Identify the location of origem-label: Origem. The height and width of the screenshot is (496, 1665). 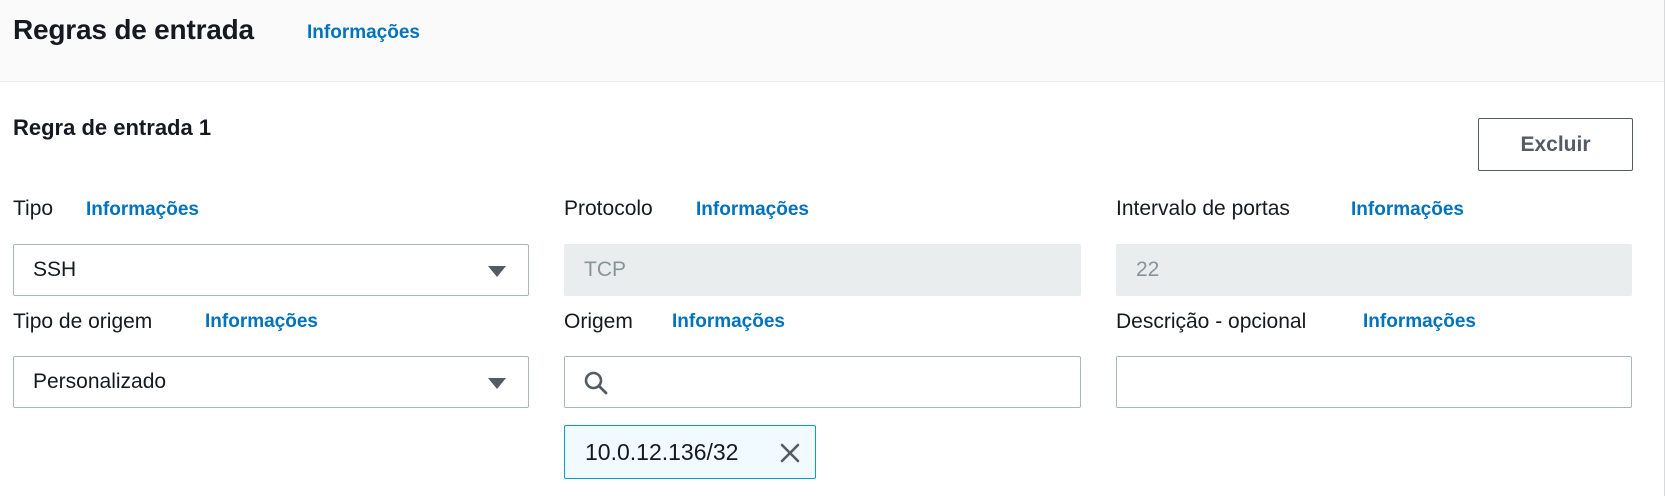
(598, 321).